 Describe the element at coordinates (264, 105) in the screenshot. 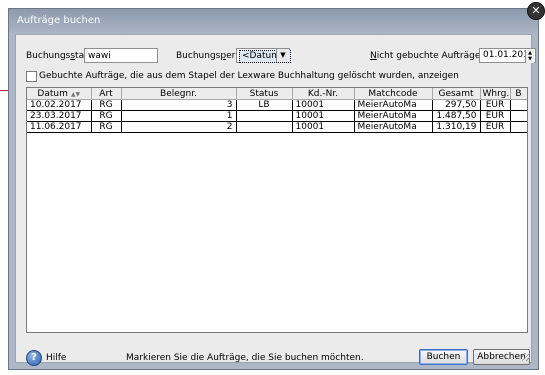

I see `cell-status: LB` at that location.